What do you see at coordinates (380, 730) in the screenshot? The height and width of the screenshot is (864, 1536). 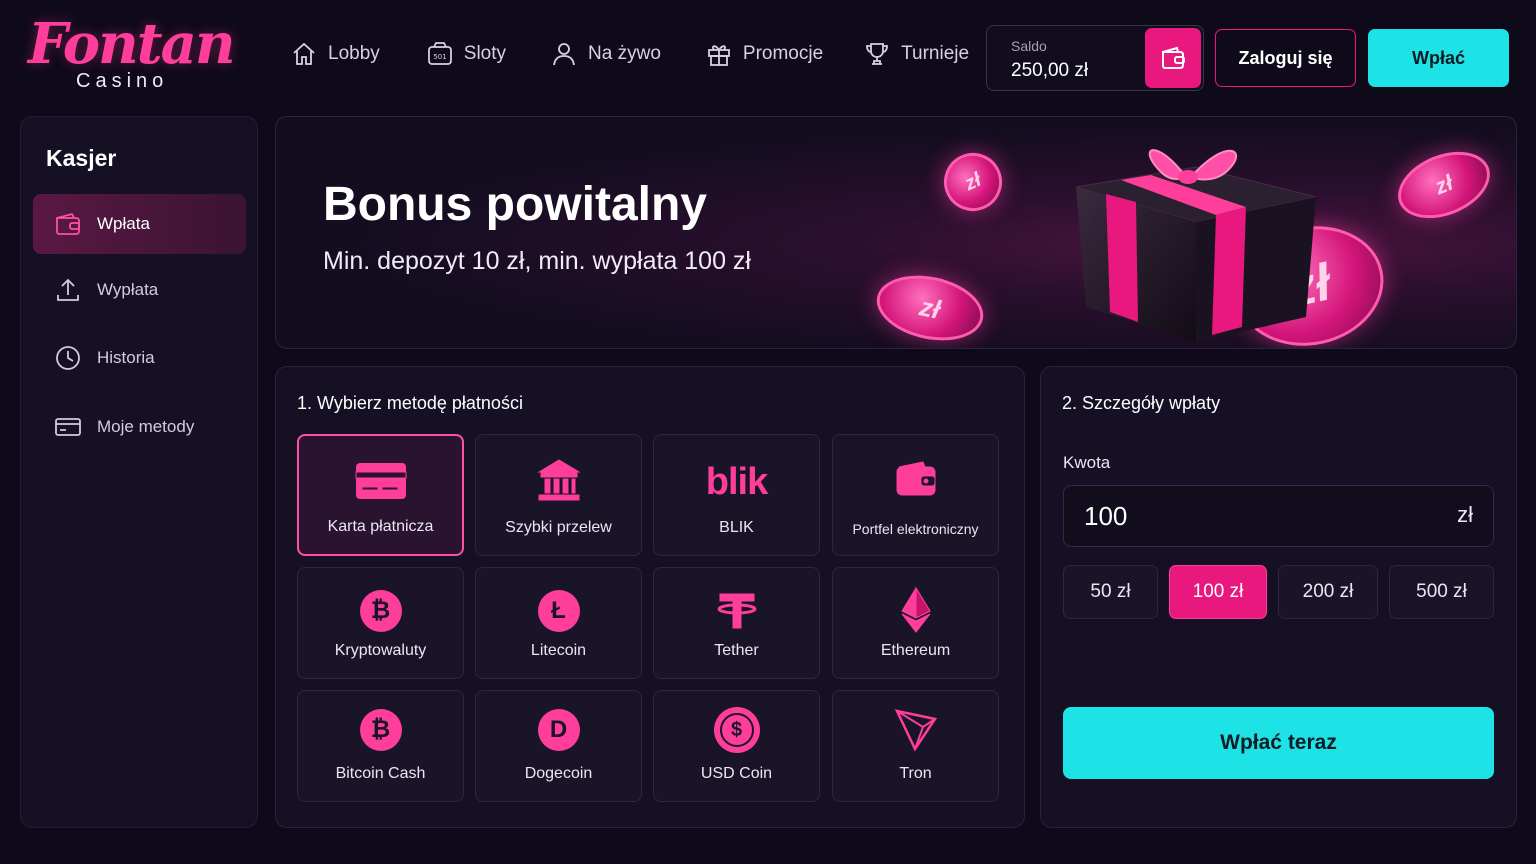 I see `bitcoin-cash-icon: ₿` at bounding box center [380, 730].